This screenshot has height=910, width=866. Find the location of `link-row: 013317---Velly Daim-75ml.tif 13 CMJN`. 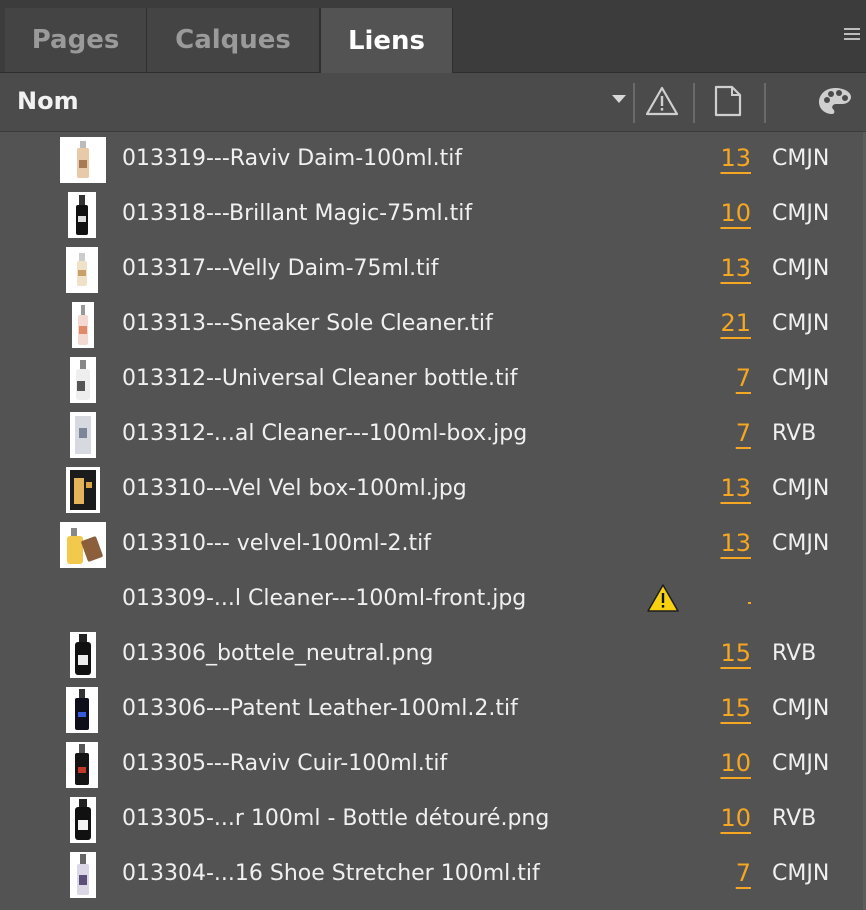

link-row: 013317---Velly Daim-75ml.tif 13 CMJN is located at coordinates (433, 269).